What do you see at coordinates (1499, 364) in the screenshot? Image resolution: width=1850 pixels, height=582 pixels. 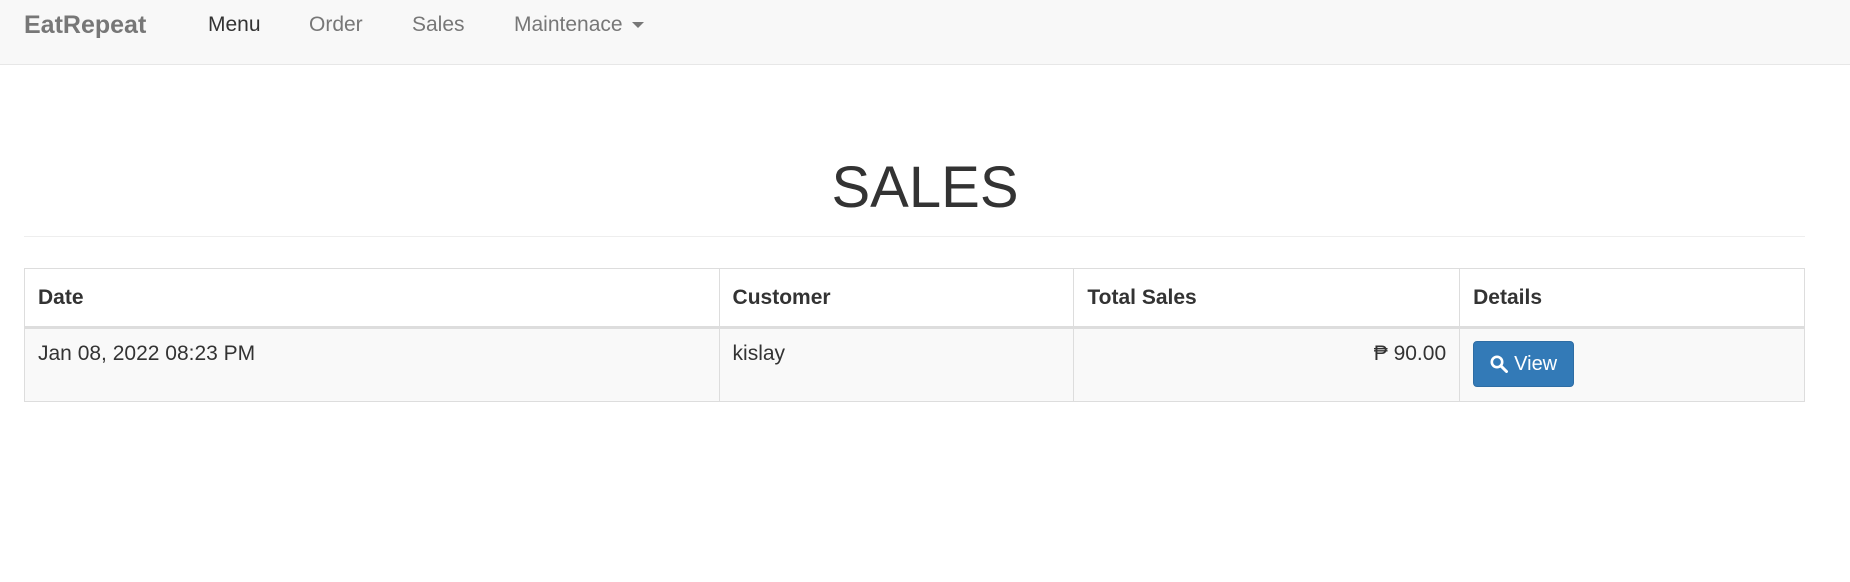 I see `search-icon` at bounding box center [1499, 364].